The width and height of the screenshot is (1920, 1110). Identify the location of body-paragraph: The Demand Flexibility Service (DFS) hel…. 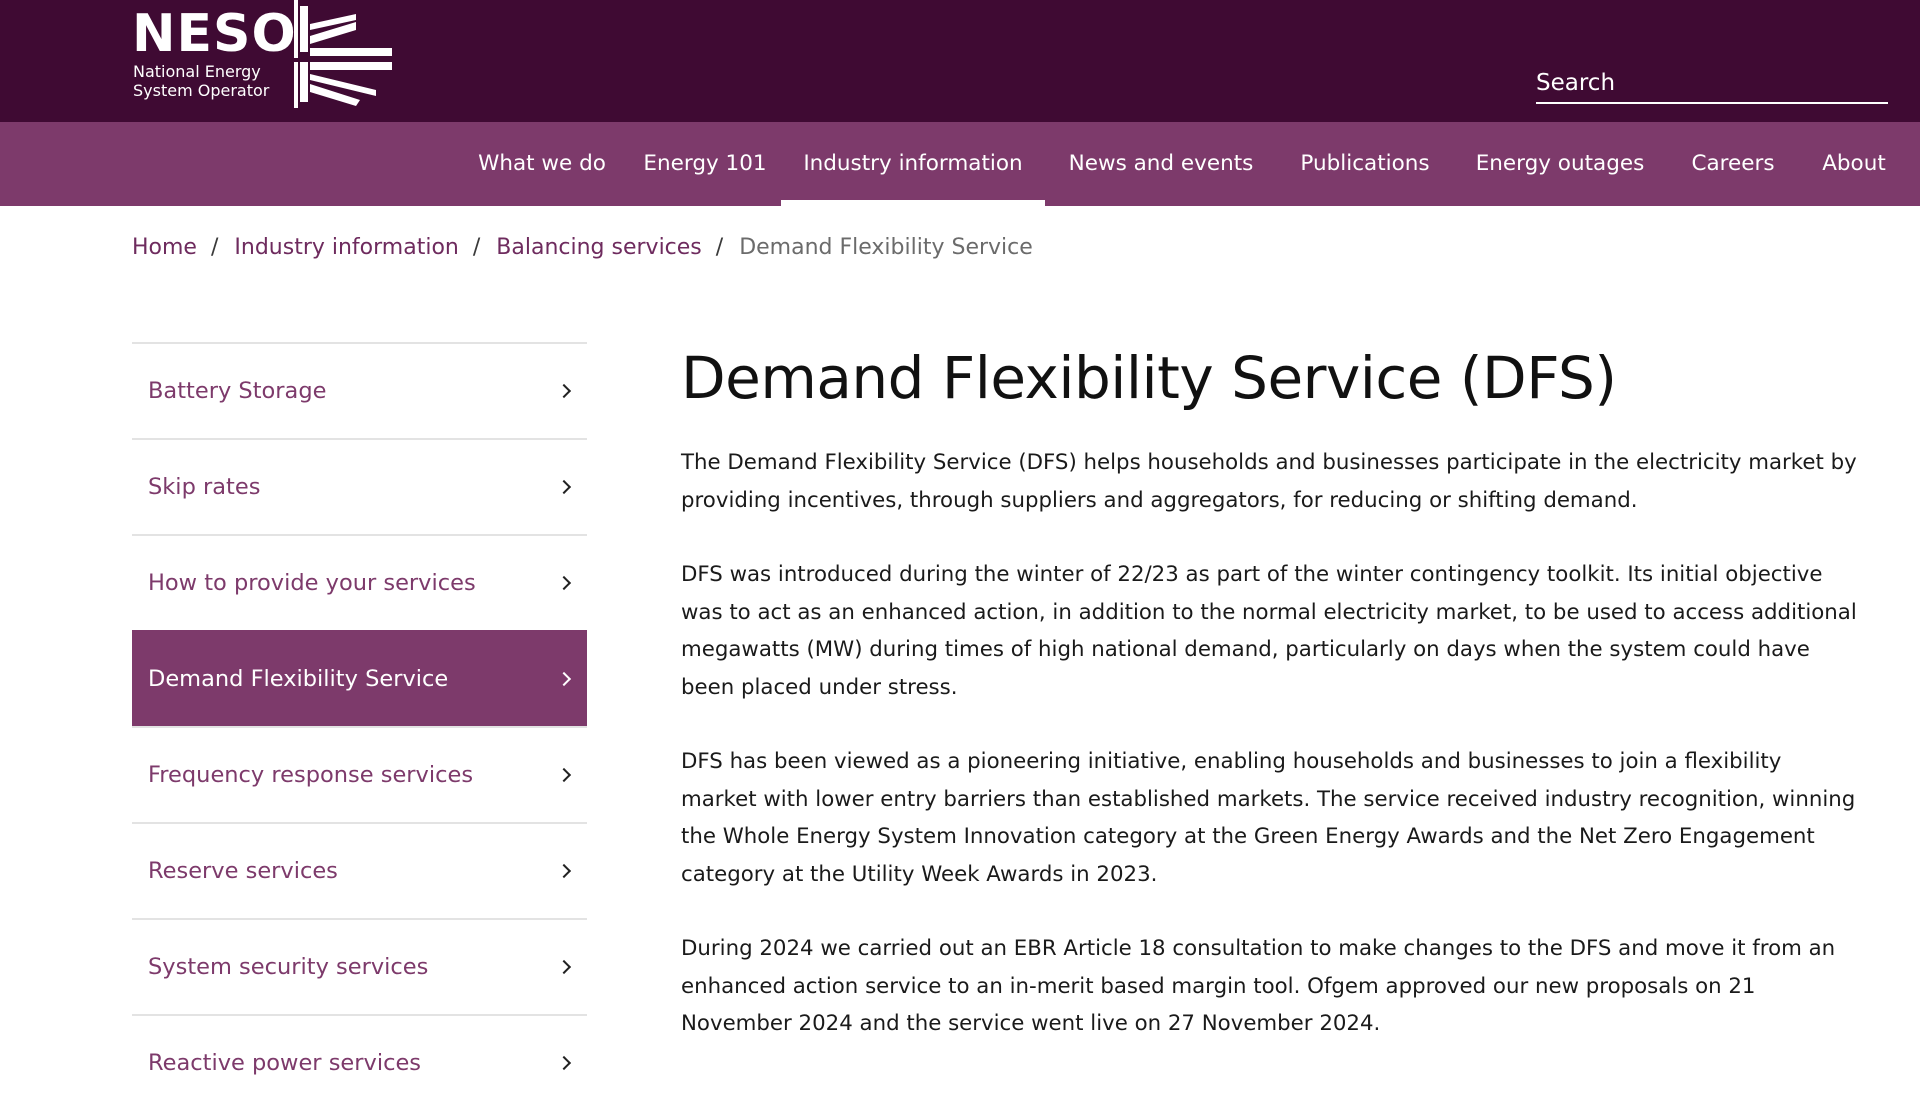
(1269, 481).